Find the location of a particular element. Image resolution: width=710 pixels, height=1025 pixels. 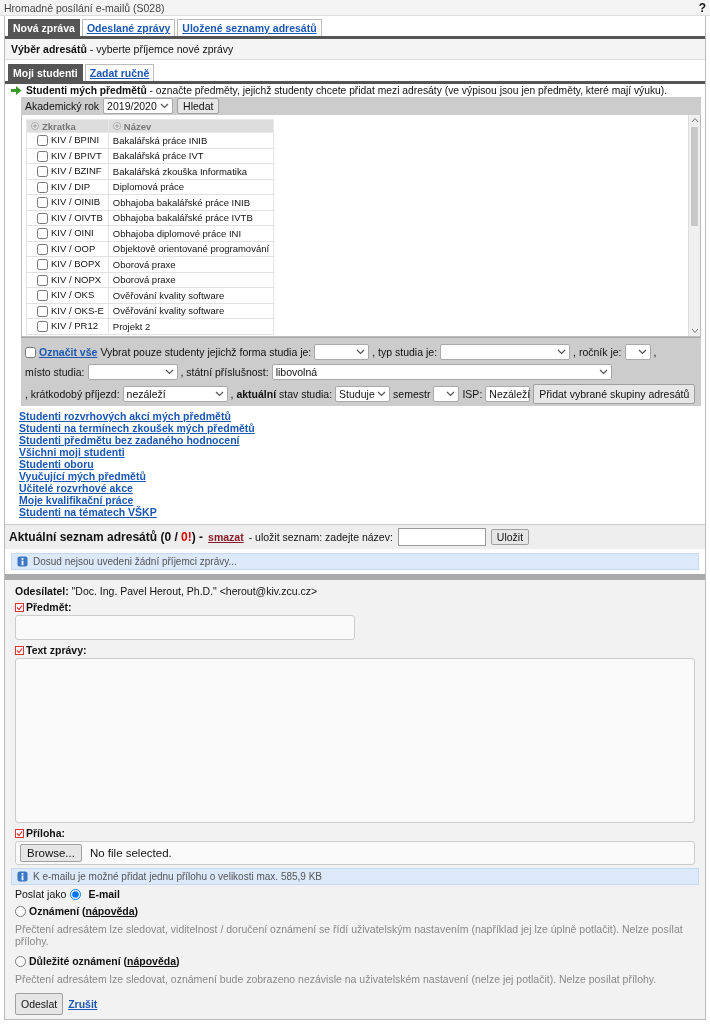

group-link: Studenti rozvrhových akcí mých předmětů is located at coordinates (355, 416).